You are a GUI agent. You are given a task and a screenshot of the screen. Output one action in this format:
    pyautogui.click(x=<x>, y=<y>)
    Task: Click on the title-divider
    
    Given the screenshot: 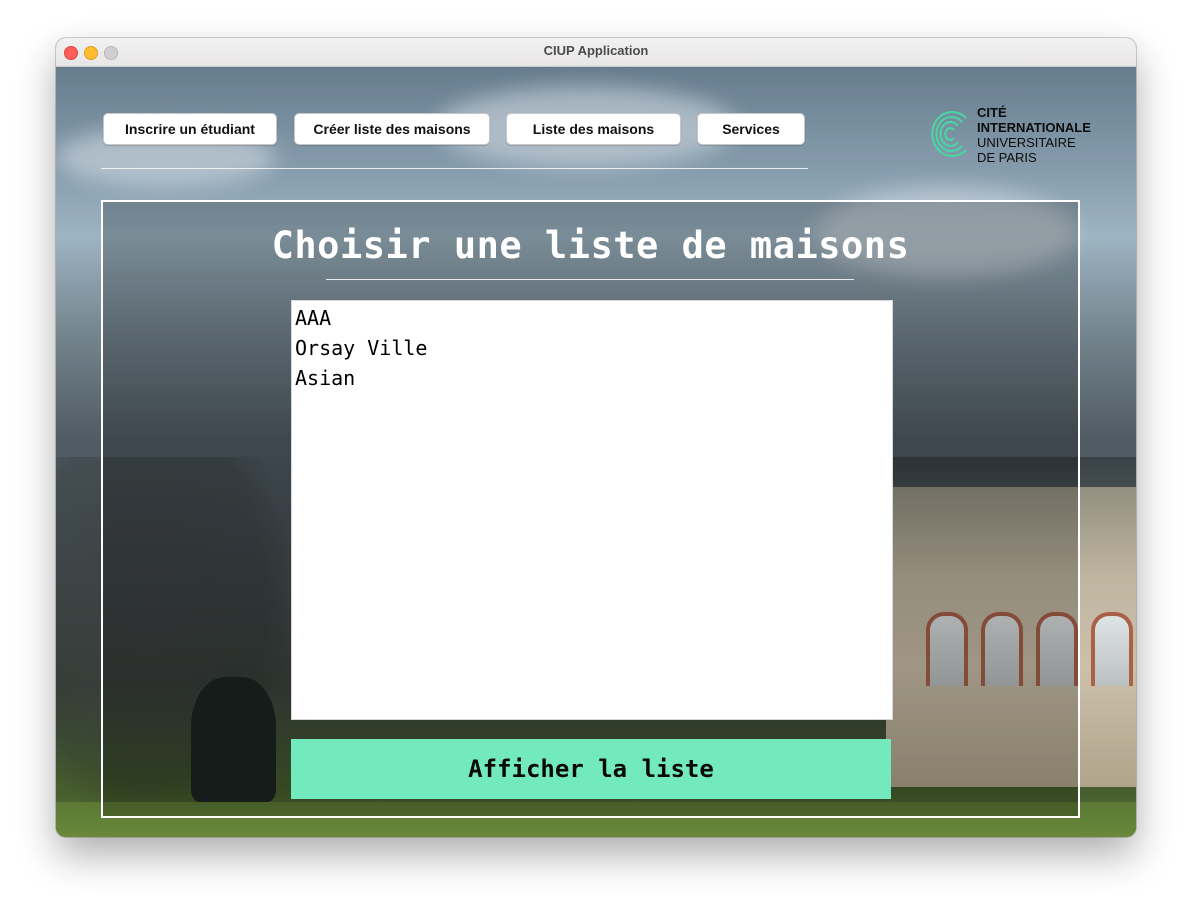 What is the action you would take?
    pyautogui.click(x=590, y=279)
    